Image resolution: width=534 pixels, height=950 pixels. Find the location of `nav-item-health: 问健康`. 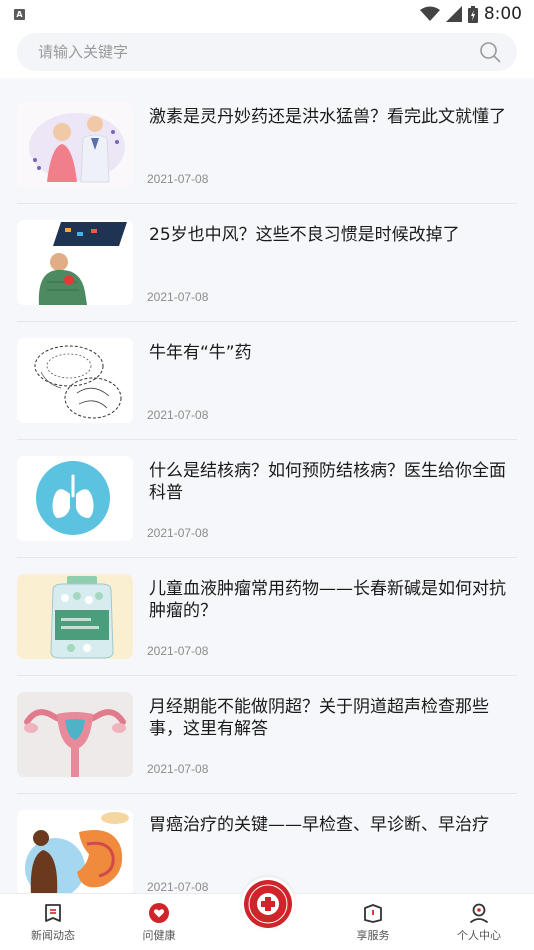

nav-item-health: 问健康 is located at coordinates (159, 922).